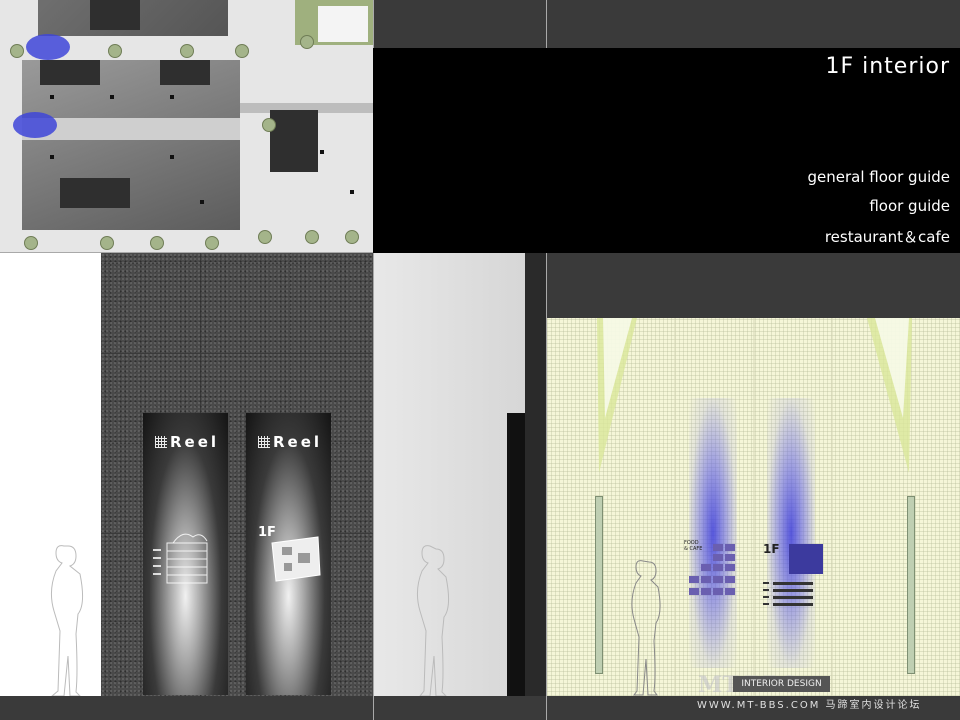 Image resolution: width=960 pixels, height=720 pixels. What do you see at coordinates (599, 585) in the screenshot?
I see `glass-post-left` at bounding box center [599, 585].